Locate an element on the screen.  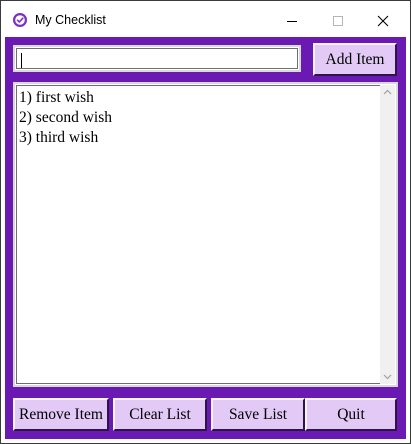
chevron-up-icon is located at coordinates (387, 92).